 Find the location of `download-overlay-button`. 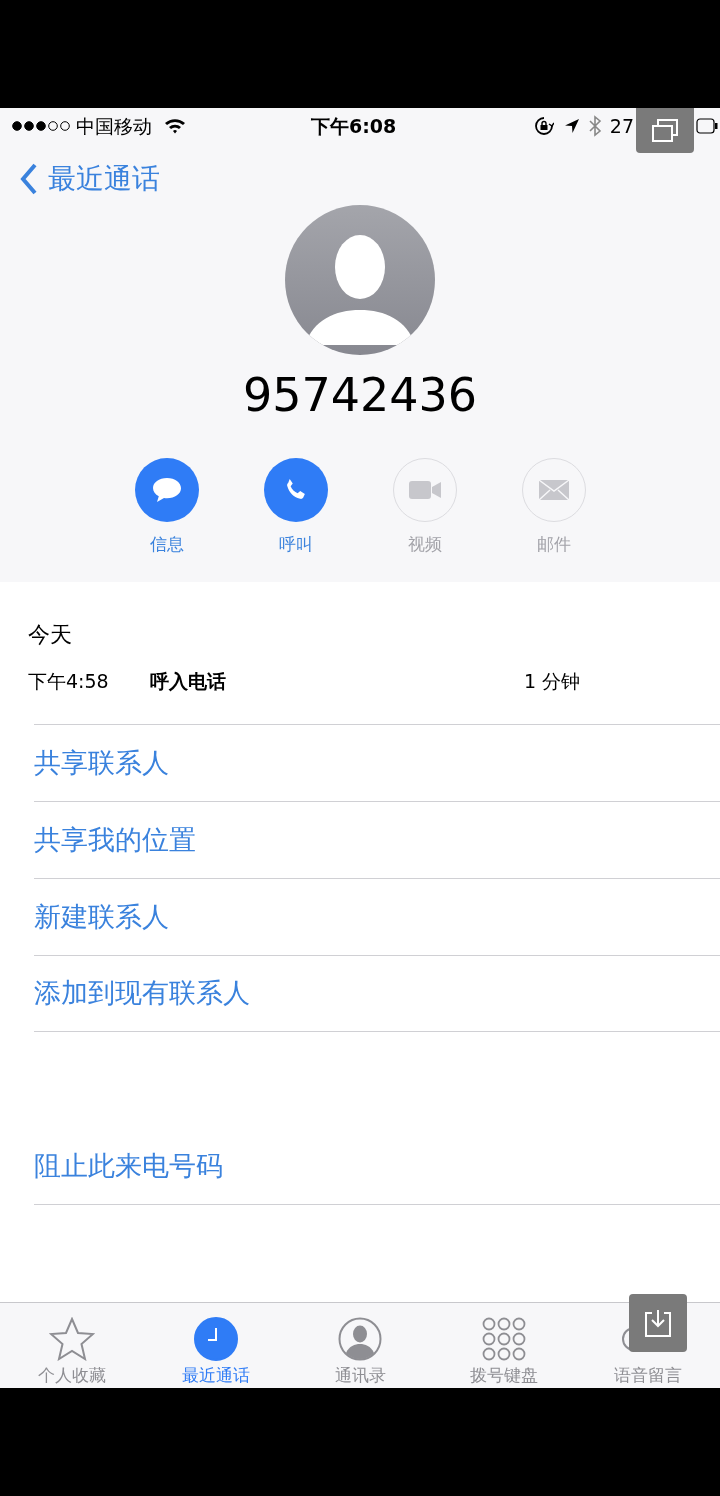

download-overlay-button is located at coordinates (658, 1323).